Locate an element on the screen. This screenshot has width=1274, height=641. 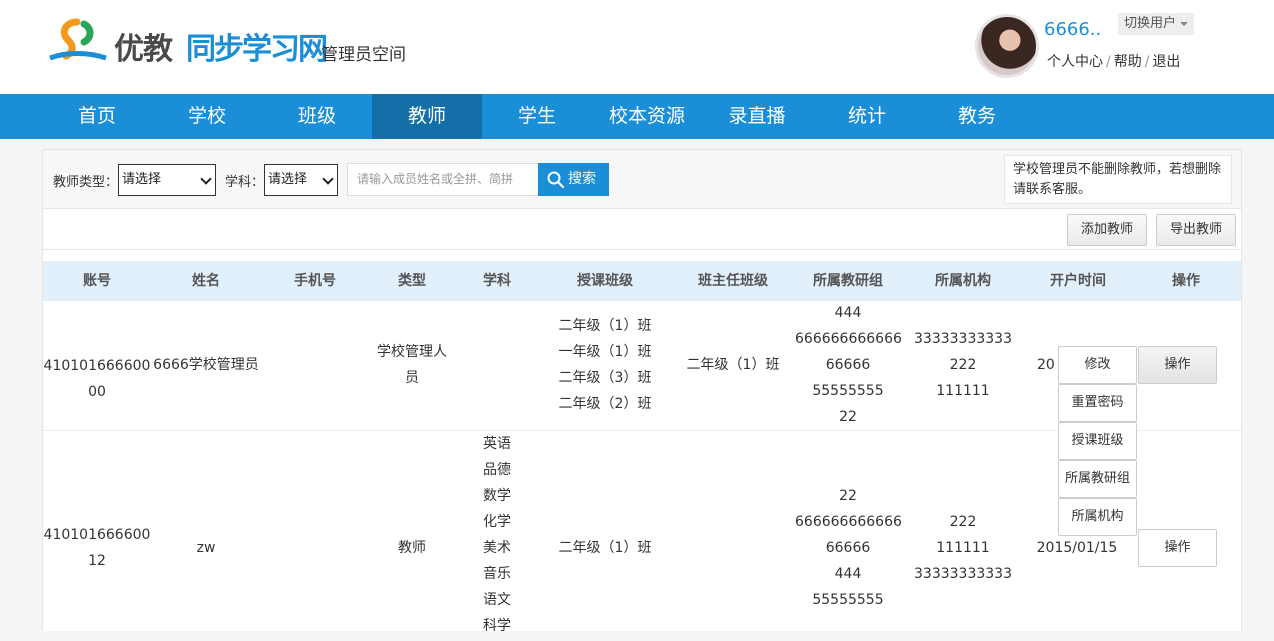
account-line: 00 is located at coordinates (97, 392).